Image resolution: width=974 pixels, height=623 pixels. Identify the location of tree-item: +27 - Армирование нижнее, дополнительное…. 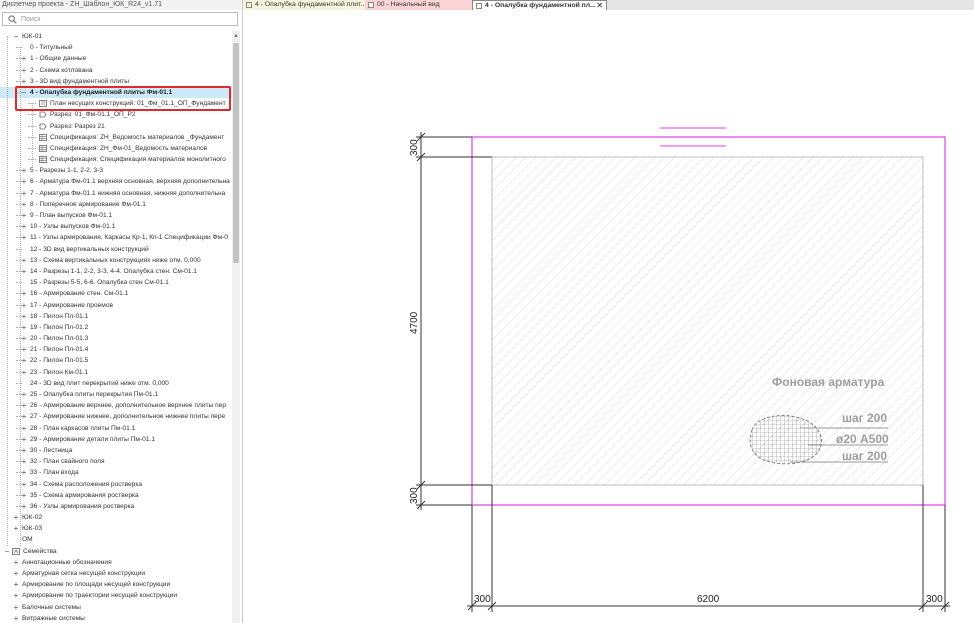
(116, 416).